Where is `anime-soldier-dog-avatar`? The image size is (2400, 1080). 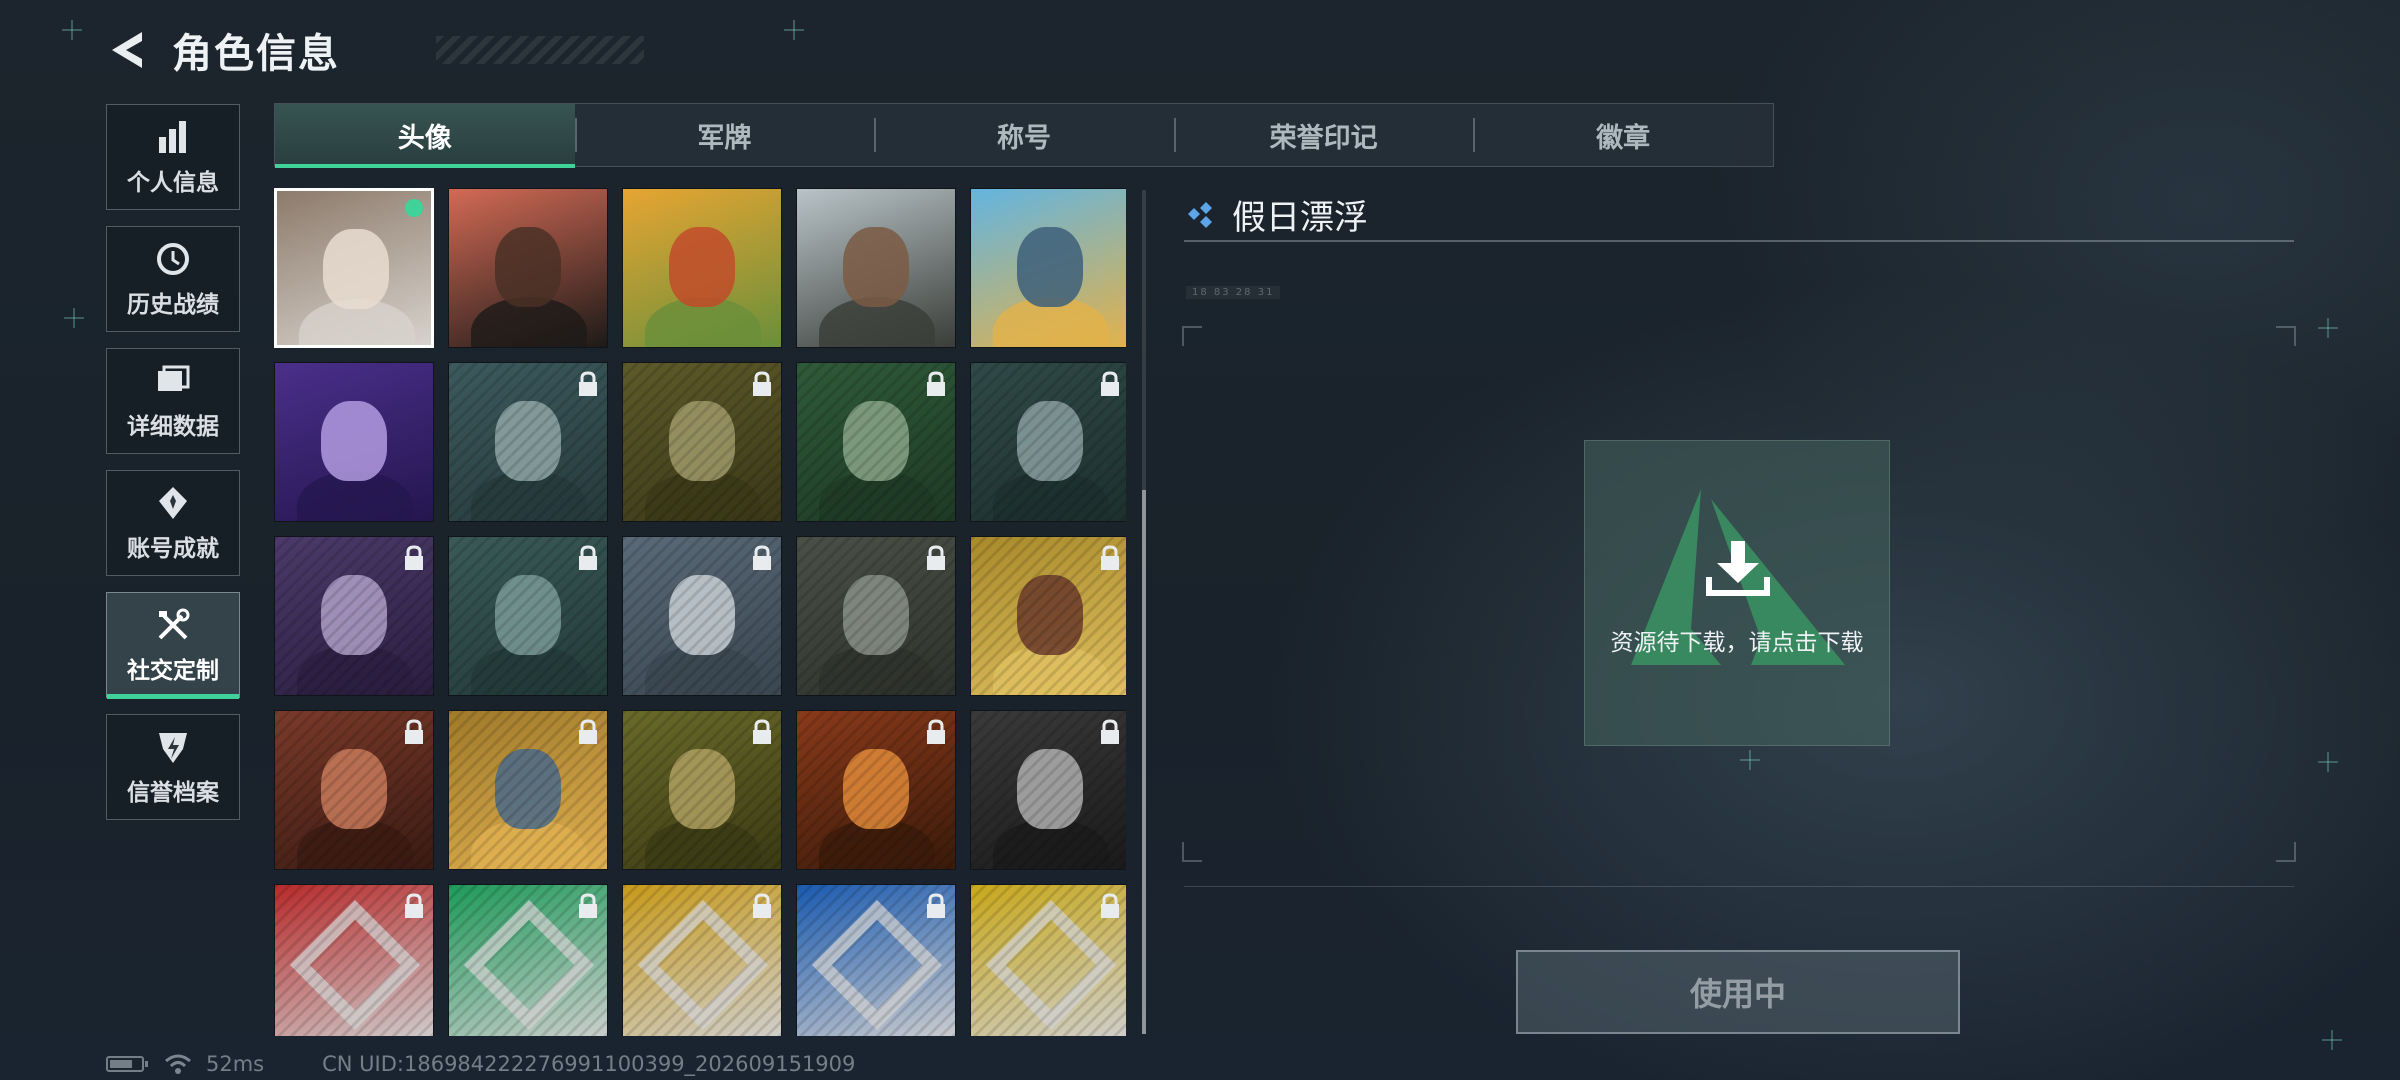
anime-soldier-dog-avatar is located at coordinates (876, 268).